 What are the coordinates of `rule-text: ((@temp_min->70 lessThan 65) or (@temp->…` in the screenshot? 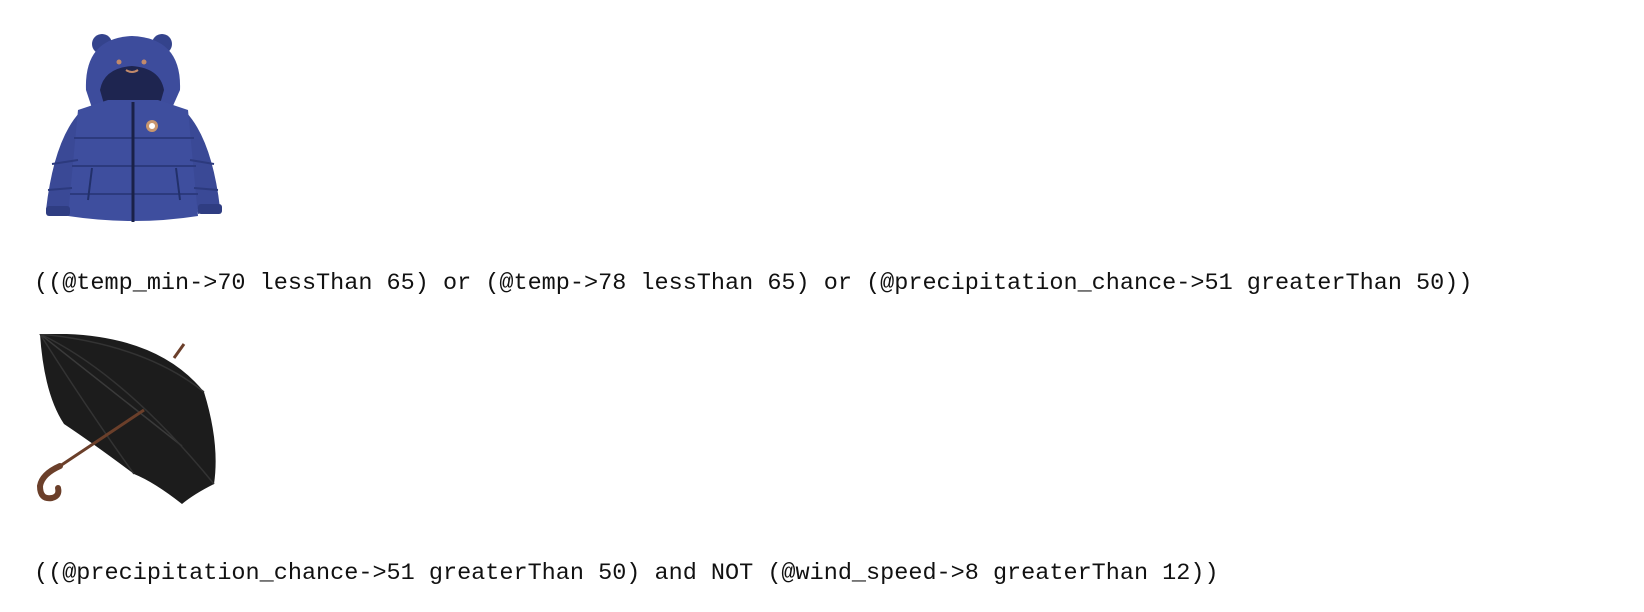 It's located at (753, 283).